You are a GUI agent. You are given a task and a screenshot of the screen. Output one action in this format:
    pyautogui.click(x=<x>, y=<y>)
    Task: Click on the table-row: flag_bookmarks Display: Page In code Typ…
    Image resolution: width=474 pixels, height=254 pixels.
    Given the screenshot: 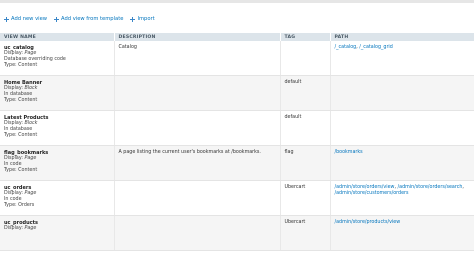 What is the action you would take?
    pyautogui.click(x=237, y=163)
    